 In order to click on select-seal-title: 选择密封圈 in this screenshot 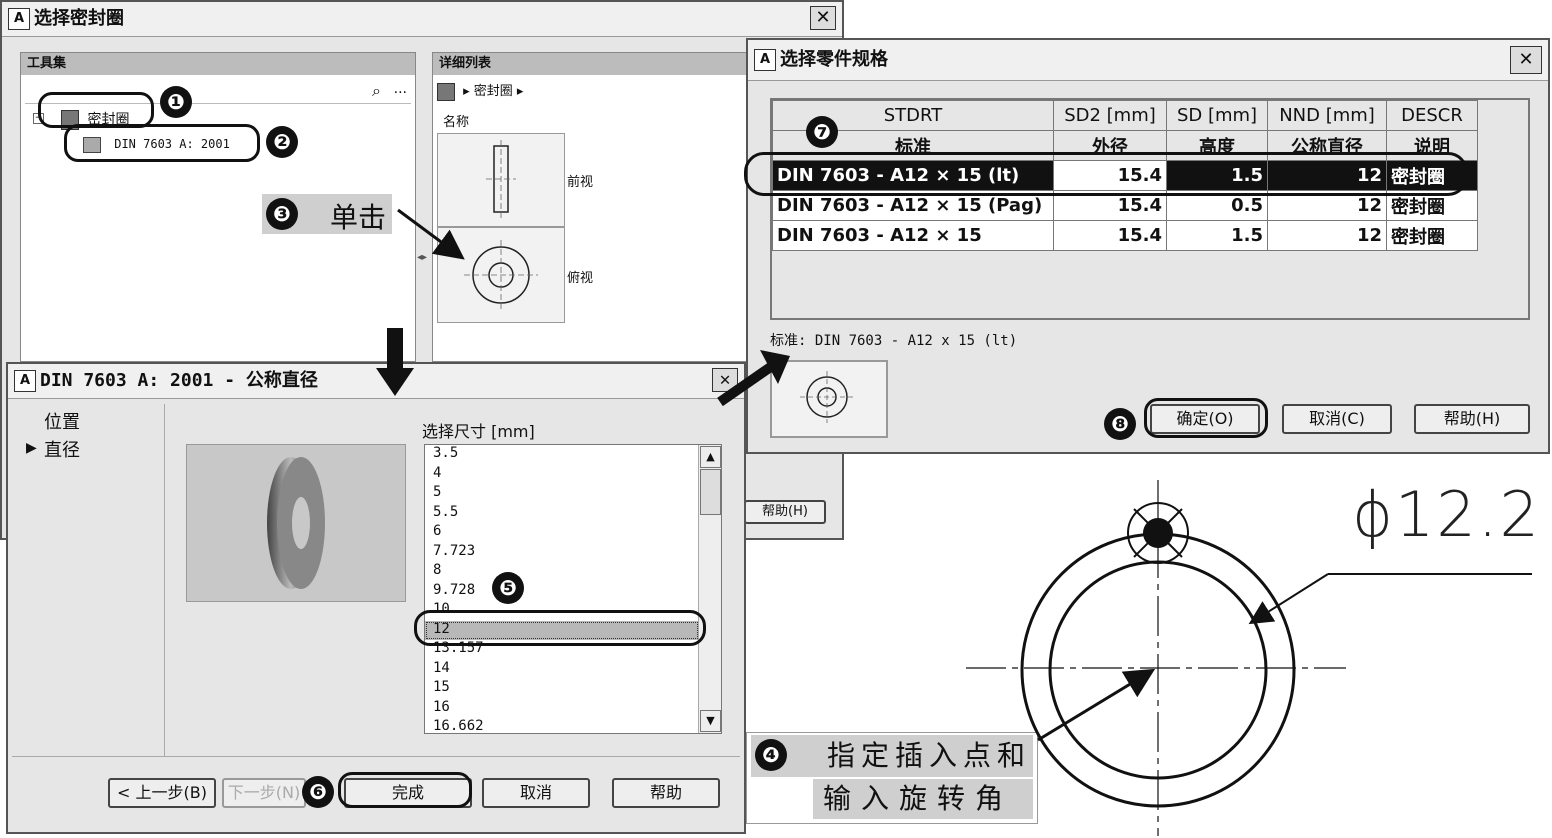, I will do `click(79, 18)`.